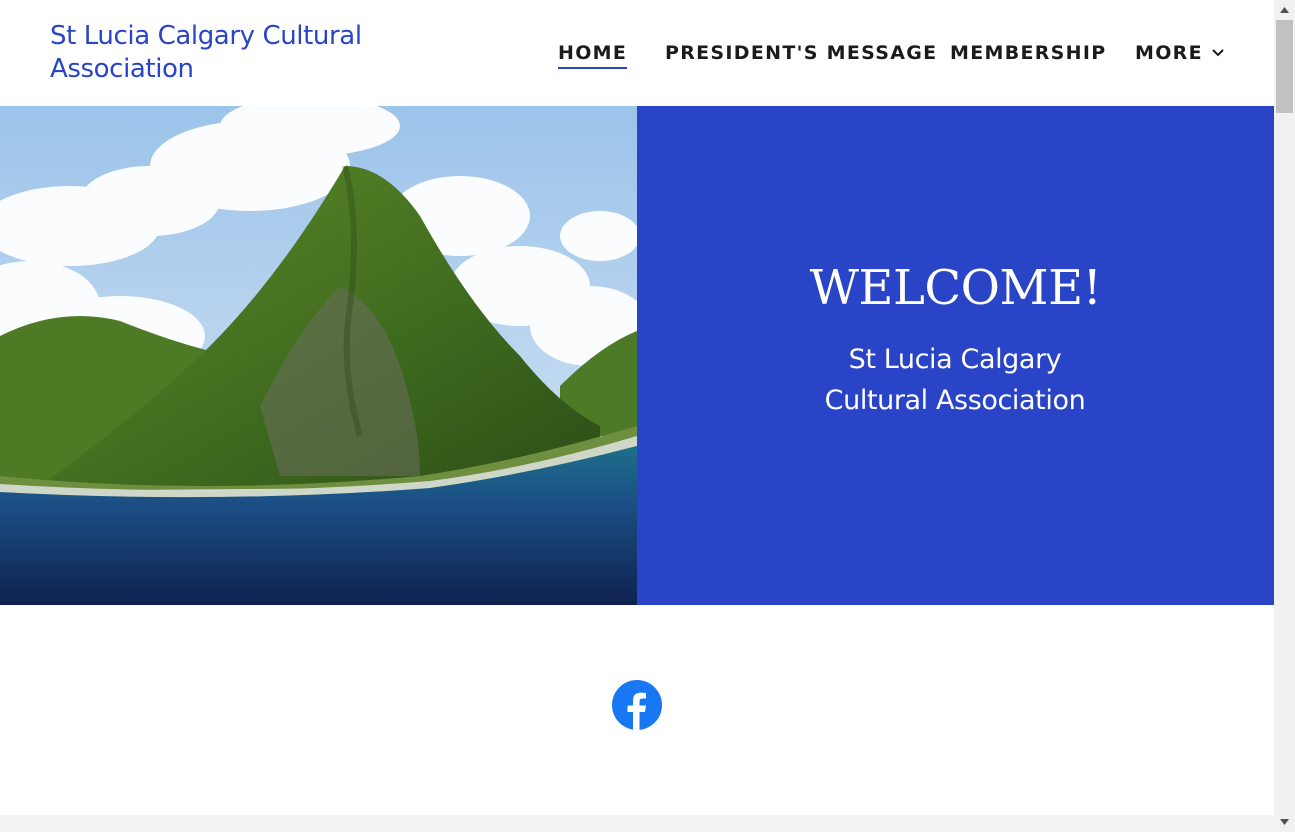  I want to click on main-nav: HOME PRESIDENT'S MESSAGE MEMBERSHIP MORE, so click(637, 55).